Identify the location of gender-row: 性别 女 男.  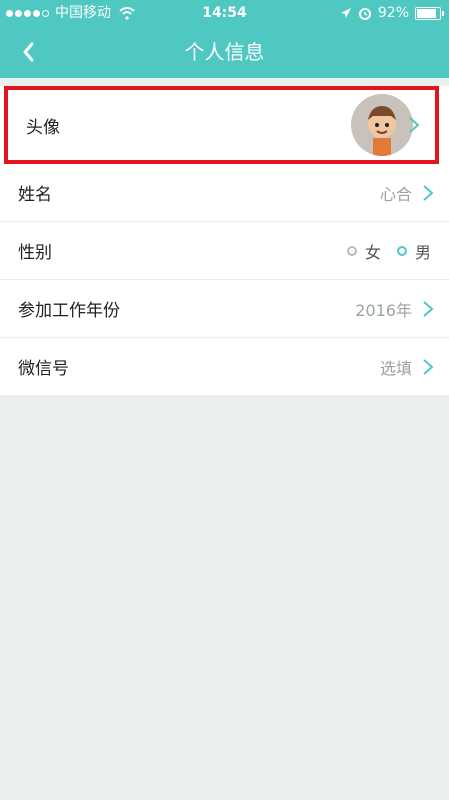
(224, 251).